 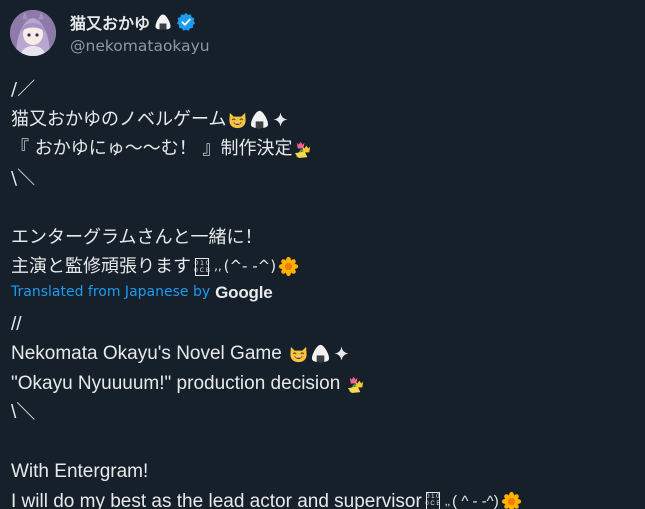 What do you see at coordinates (475, 500) in the screenshot?
I see `kaomoji-text: ( ^ - -^)` at bounding box center [475, 500].